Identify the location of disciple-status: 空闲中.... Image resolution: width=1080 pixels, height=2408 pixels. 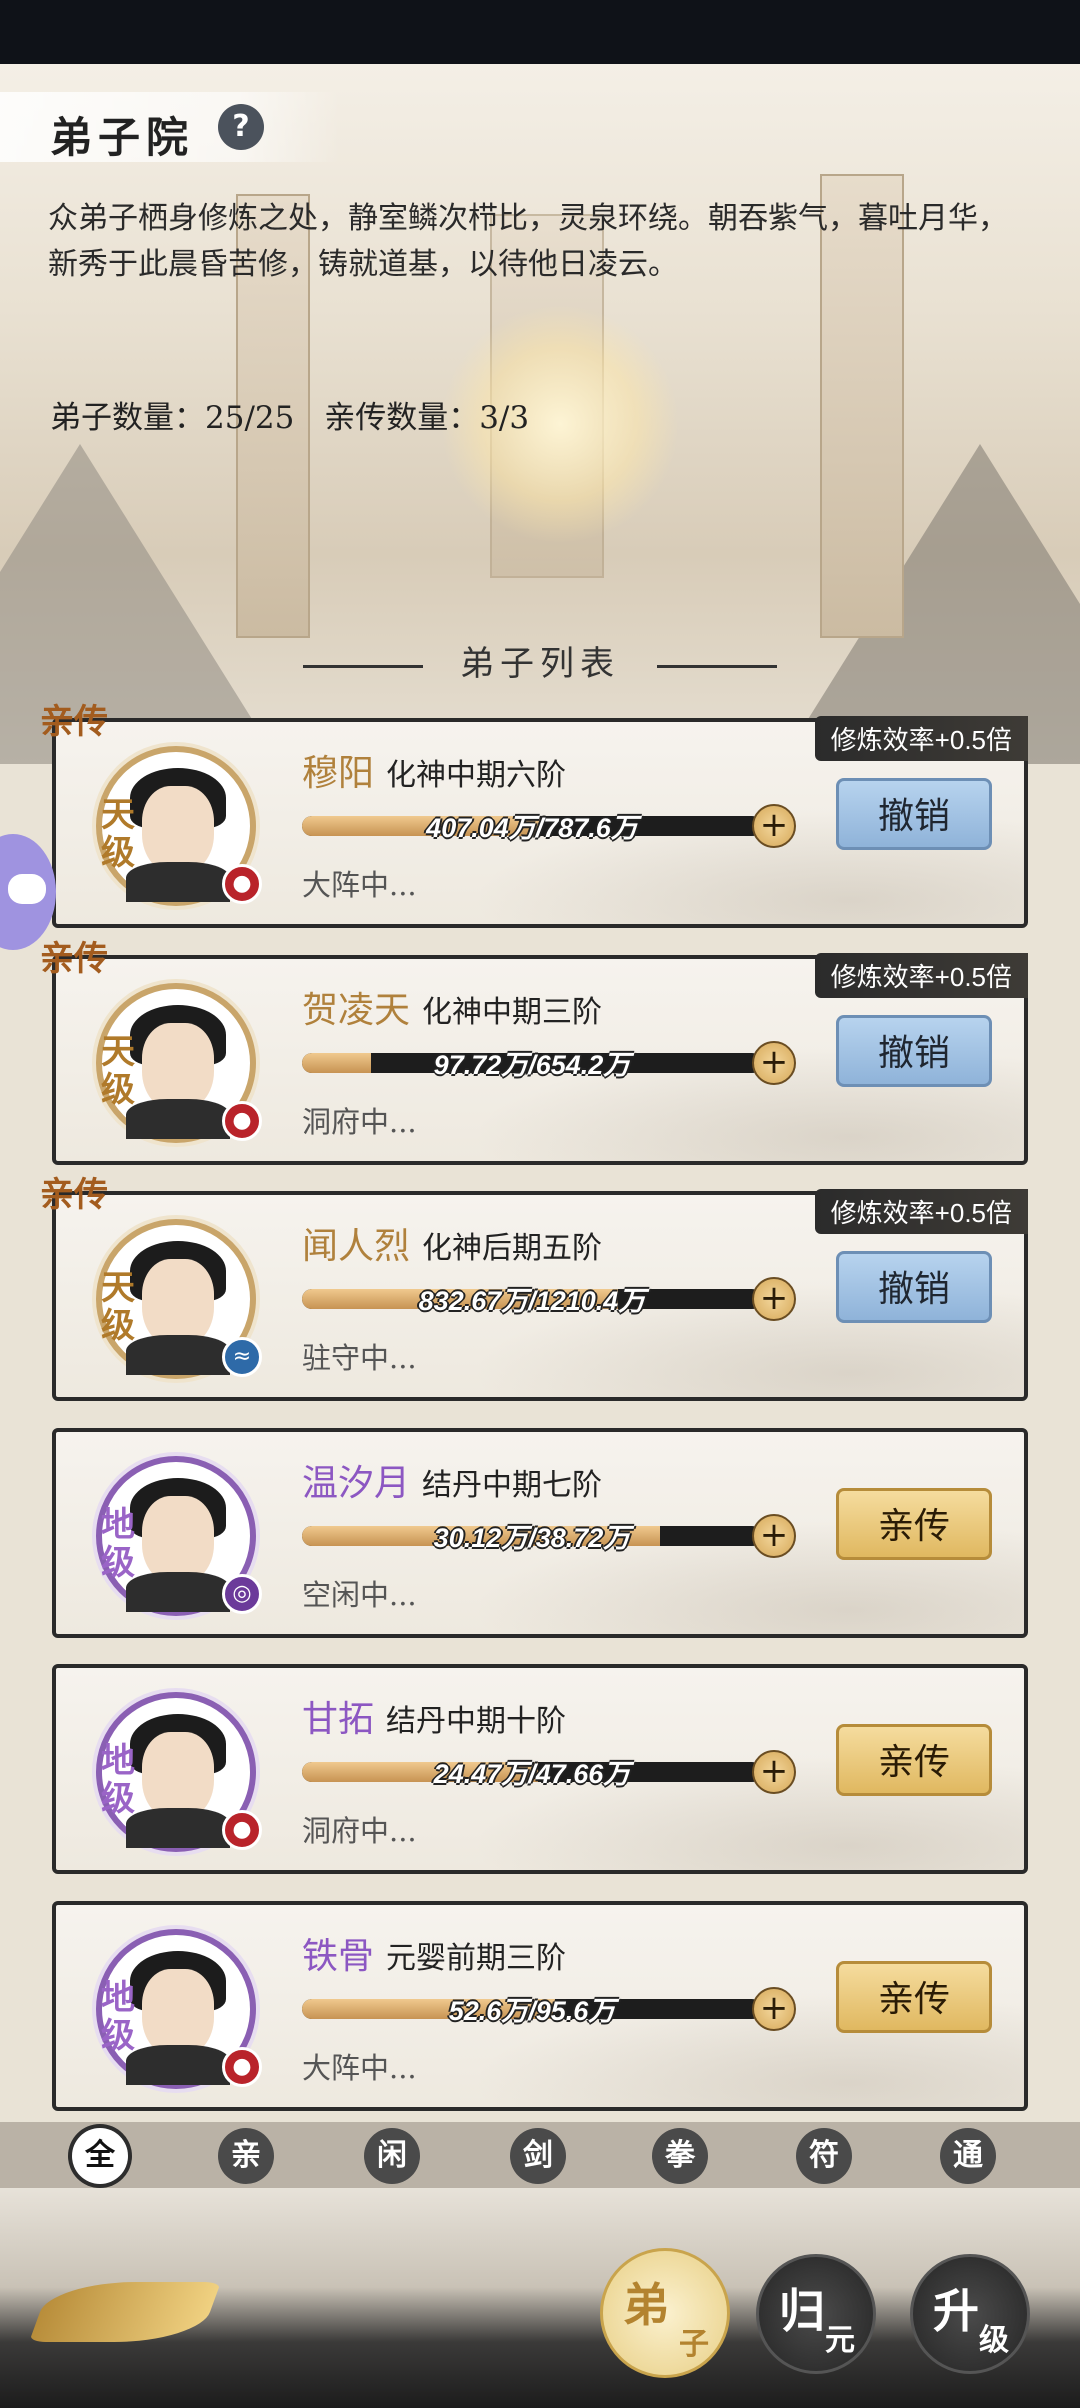
(359, 1595).